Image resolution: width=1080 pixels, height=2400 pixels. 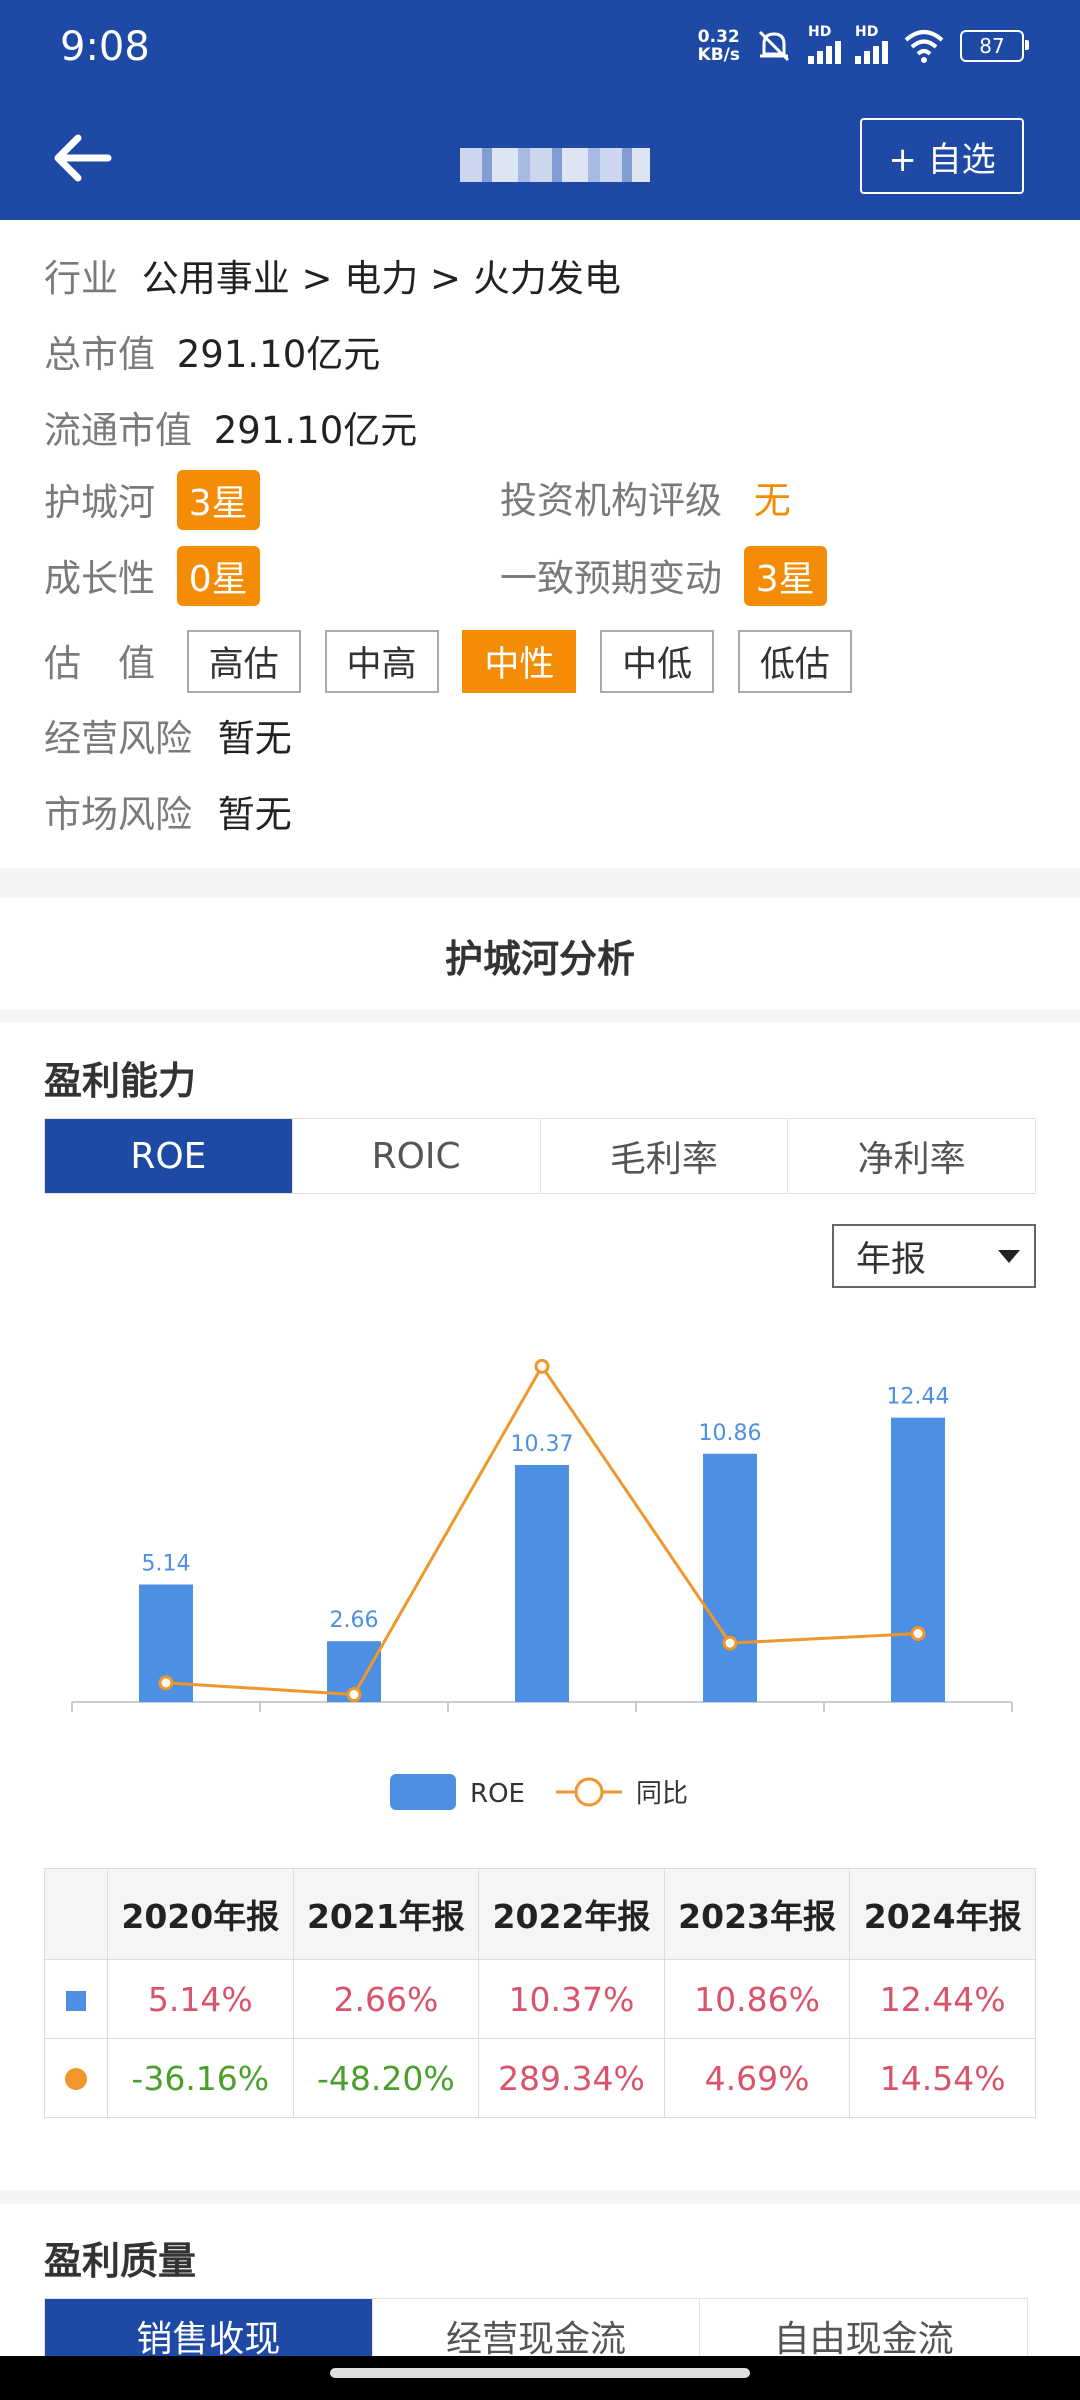 What do you see at coordinates (663, 576) in the screenshot?
I see `forecast-row: 一致预期变动 3星` at bounding box center [663, 576].